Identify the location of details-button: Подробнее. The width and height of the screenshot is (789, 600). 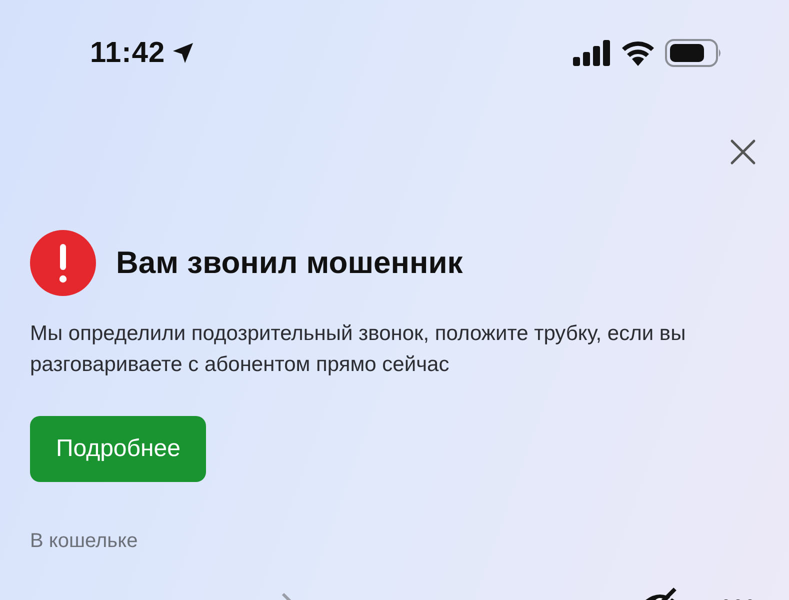
(118, 449).